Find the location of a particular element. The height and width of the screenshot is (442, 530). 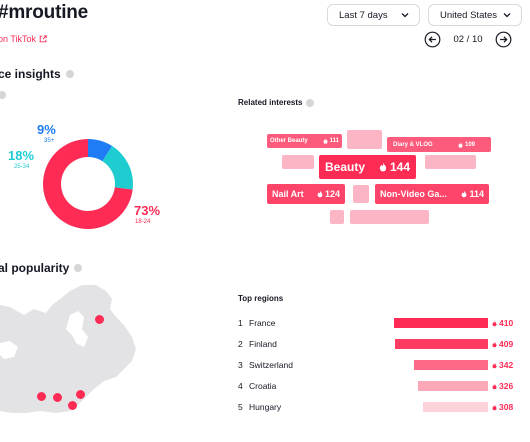

related-interests-label: Related interests is located at coordinates (270, 102).